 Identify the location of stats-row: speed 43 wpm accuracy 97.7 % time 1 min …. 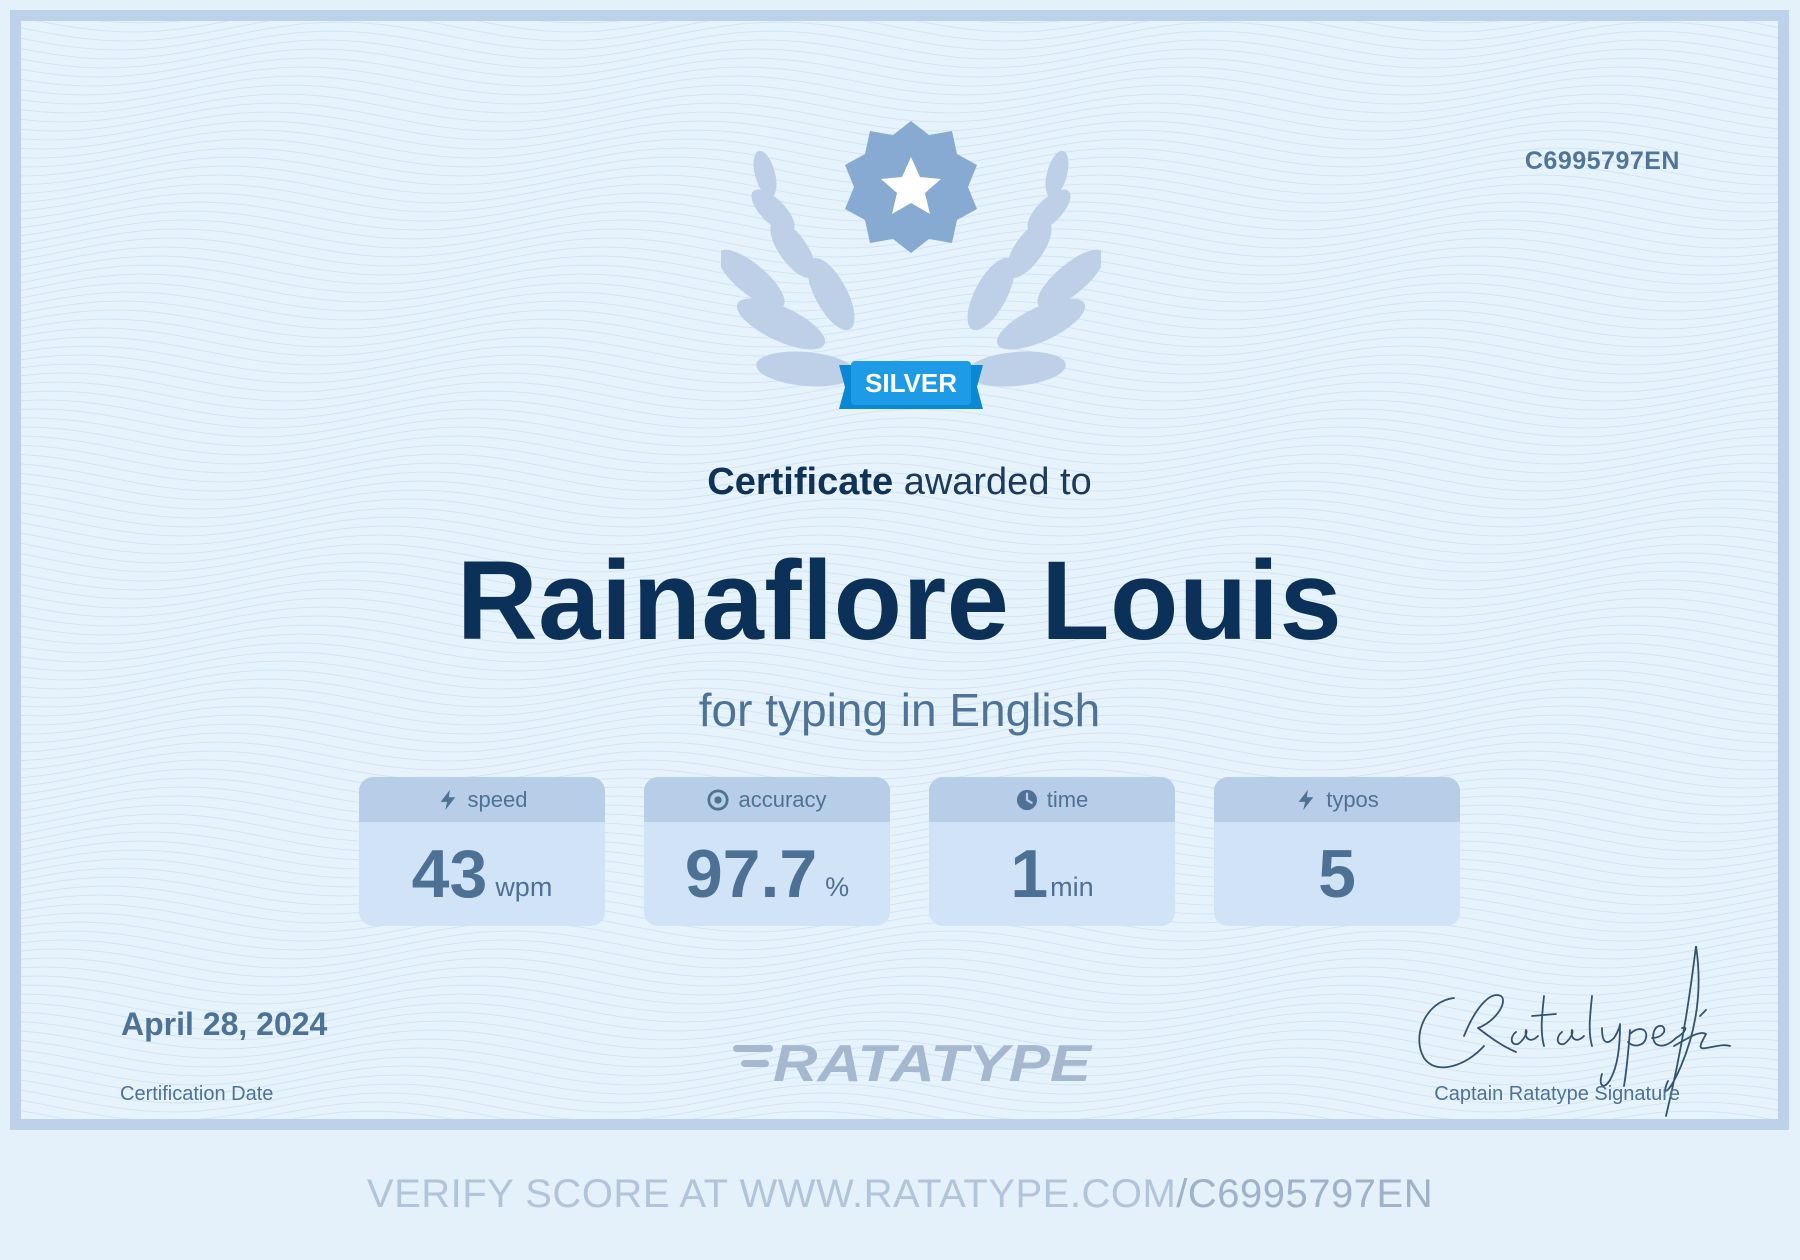
(909, 853).